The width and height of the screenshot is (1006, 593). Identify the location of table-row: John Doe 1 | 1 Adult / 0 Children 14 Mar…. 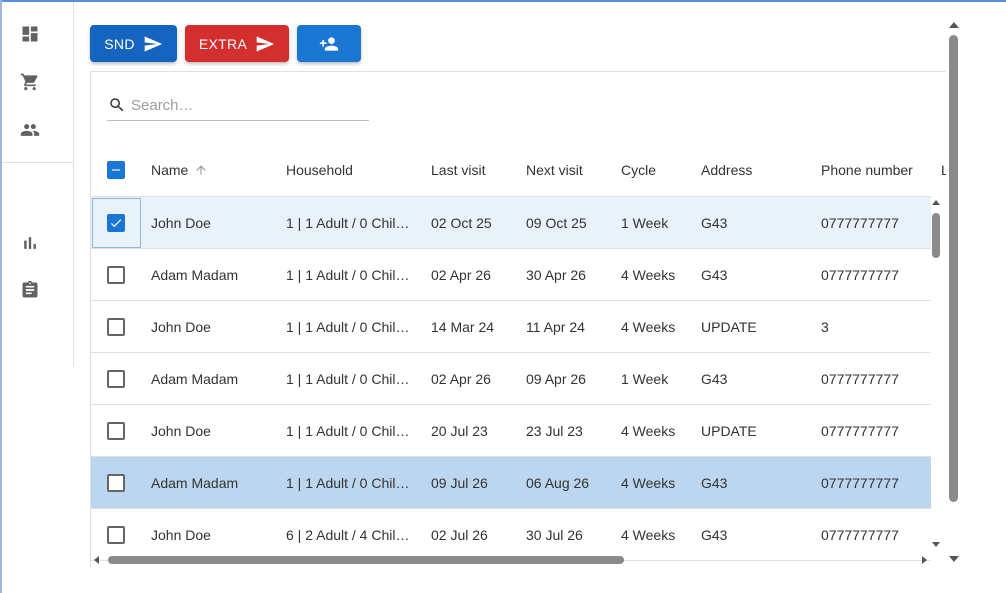
(511, 327).